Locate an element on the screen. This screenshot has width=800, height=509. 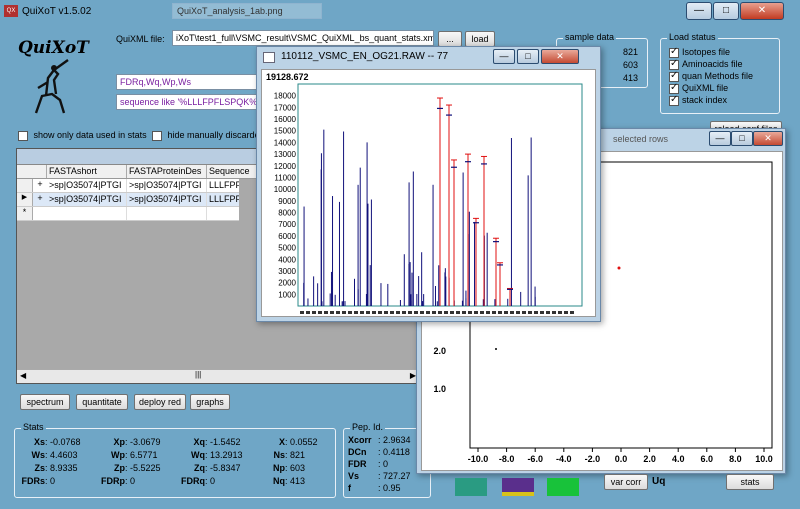
spectrum-y-tick: 6000 is located at coordinates (287, 236).